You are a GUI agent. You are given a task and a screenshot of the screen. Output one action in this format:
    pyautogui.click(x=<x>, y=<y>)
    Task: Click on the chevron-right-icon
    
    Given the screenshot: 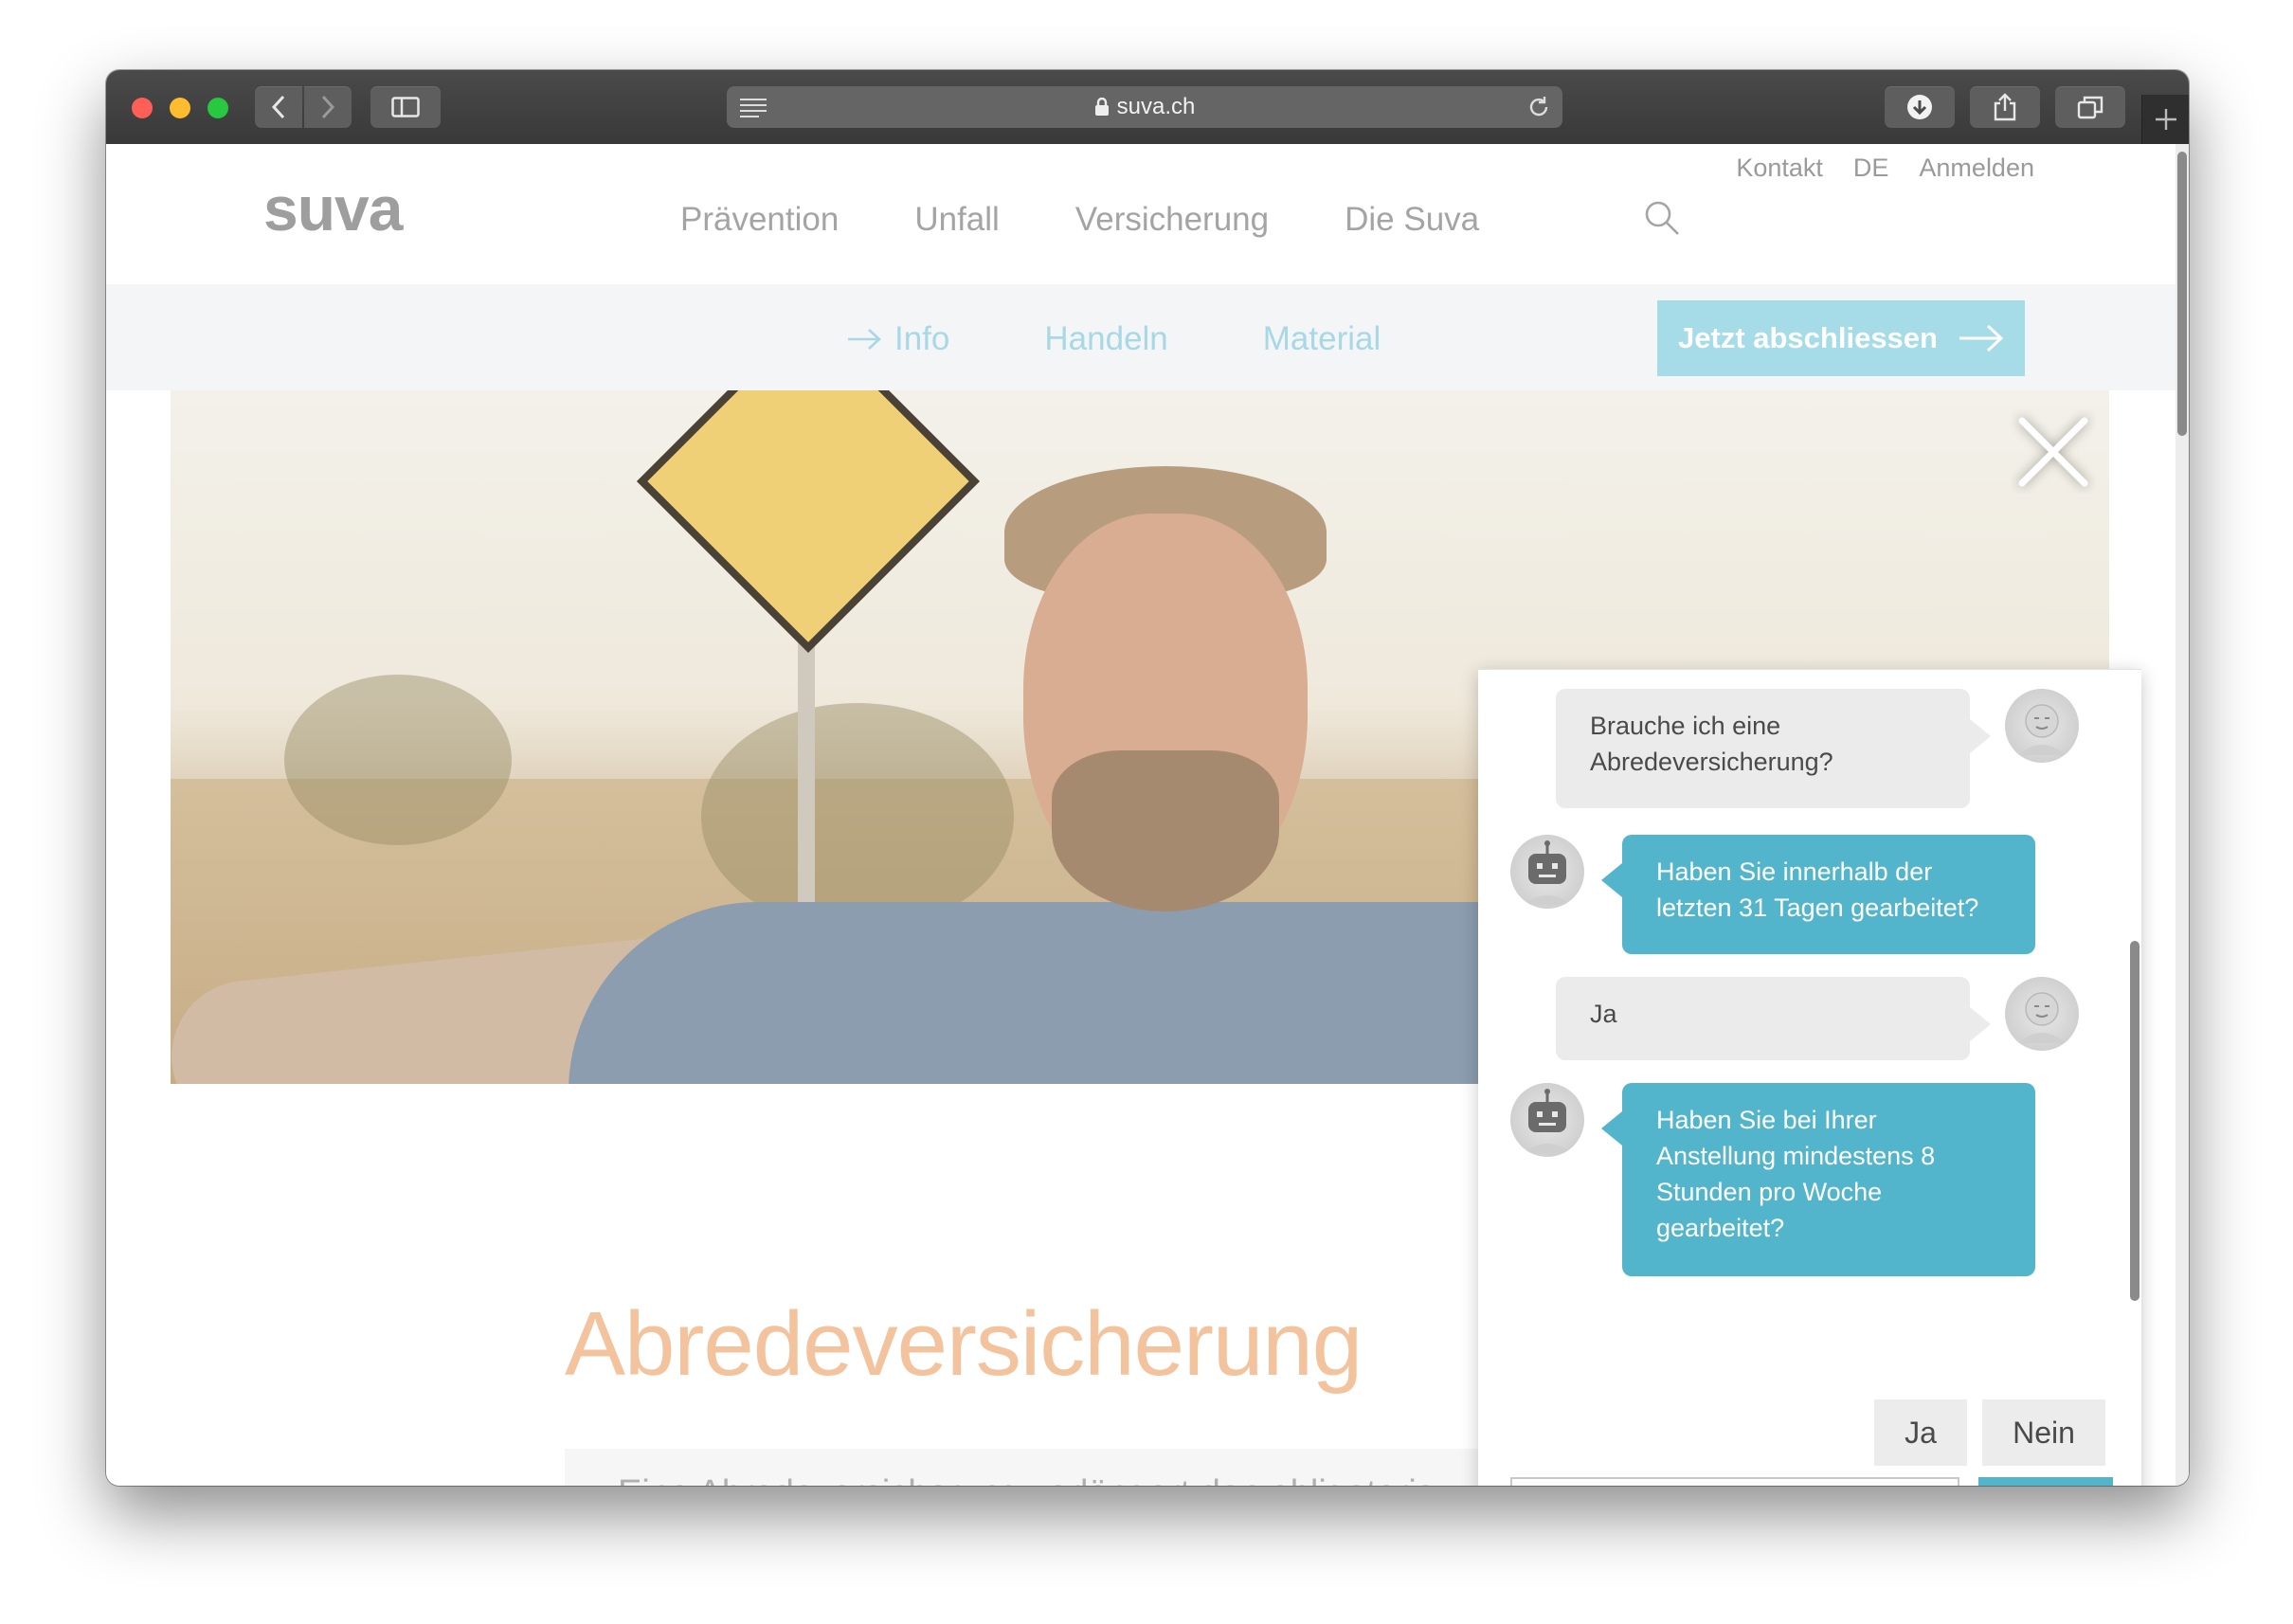 What is the action you would take?
    pyautogui.click(x=328, y=107)
    